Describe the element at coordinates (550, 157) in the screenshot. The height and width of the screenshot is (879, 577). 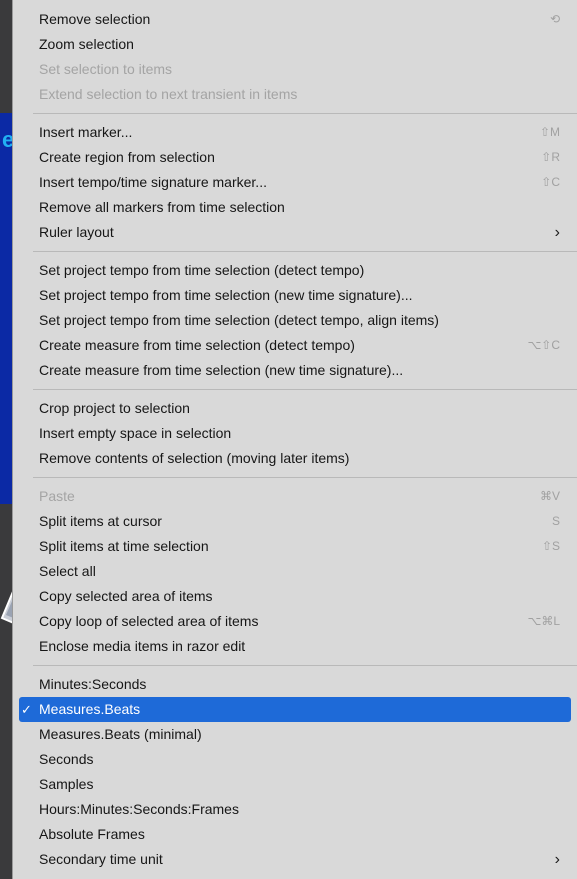
I see `menu-item-shortcut: ⇧R` at that location.